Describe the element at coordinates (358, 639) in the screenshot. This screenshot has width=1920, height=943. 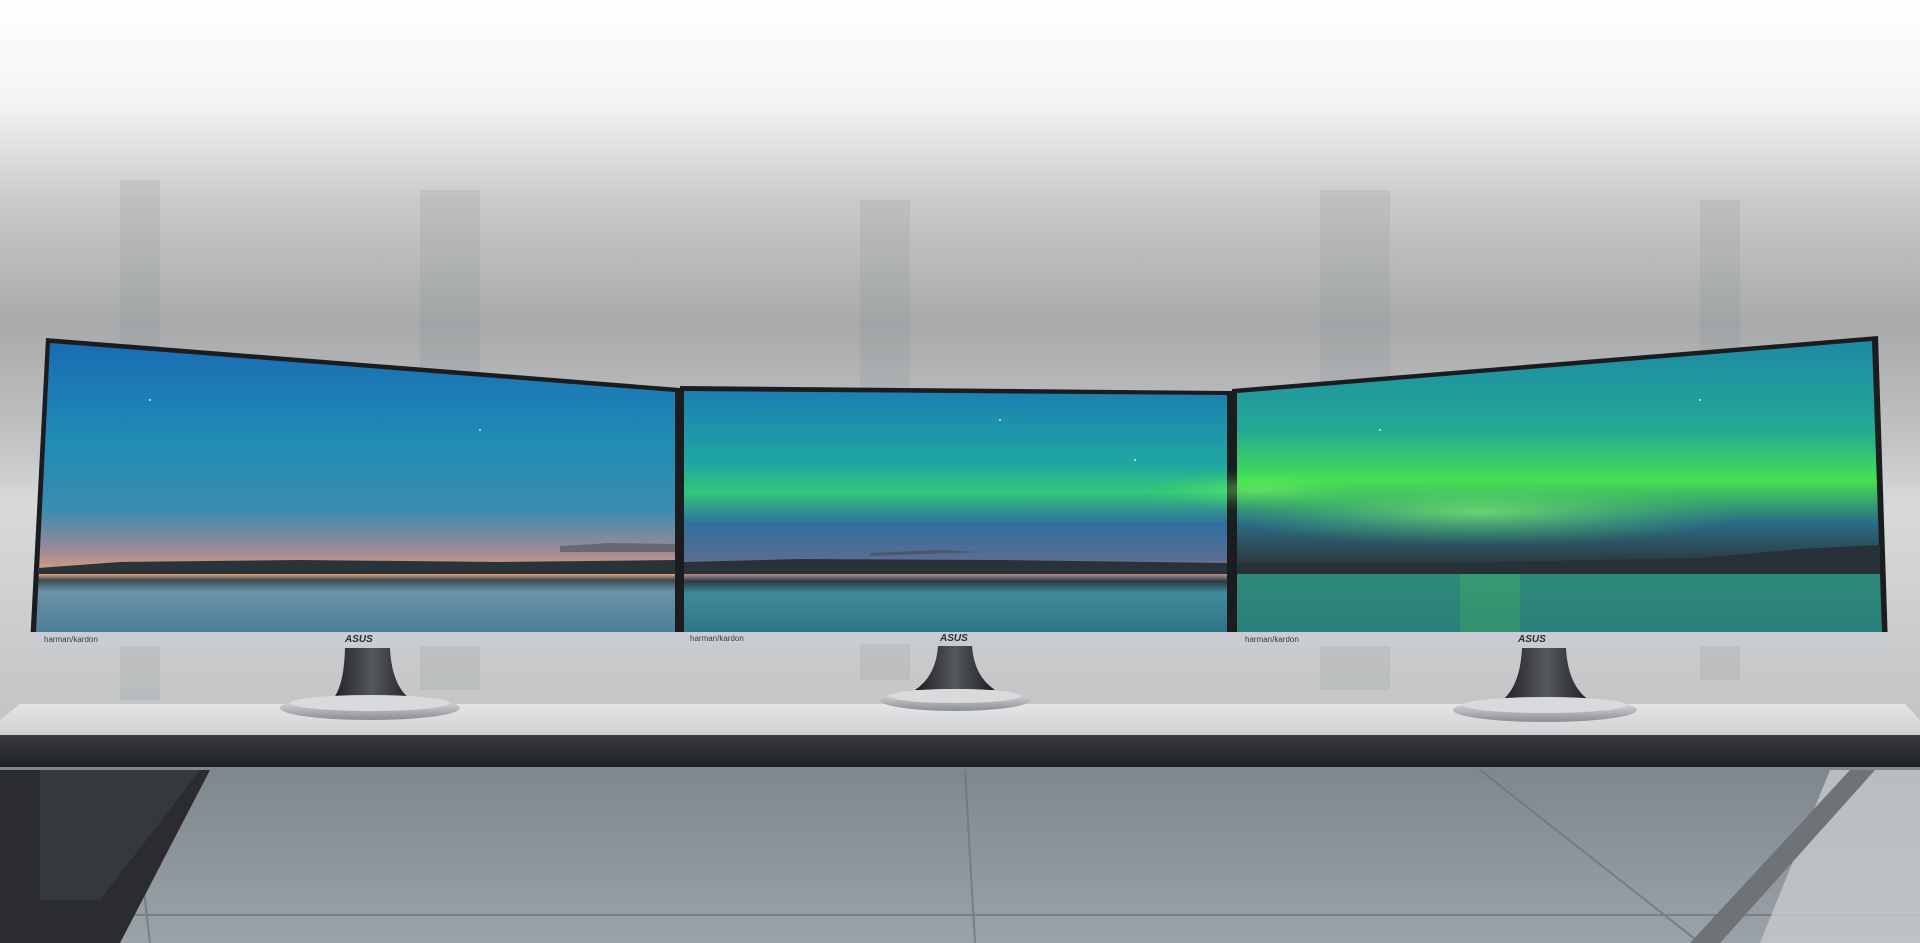
I see `brand-logo-left: ASUS` at that location.